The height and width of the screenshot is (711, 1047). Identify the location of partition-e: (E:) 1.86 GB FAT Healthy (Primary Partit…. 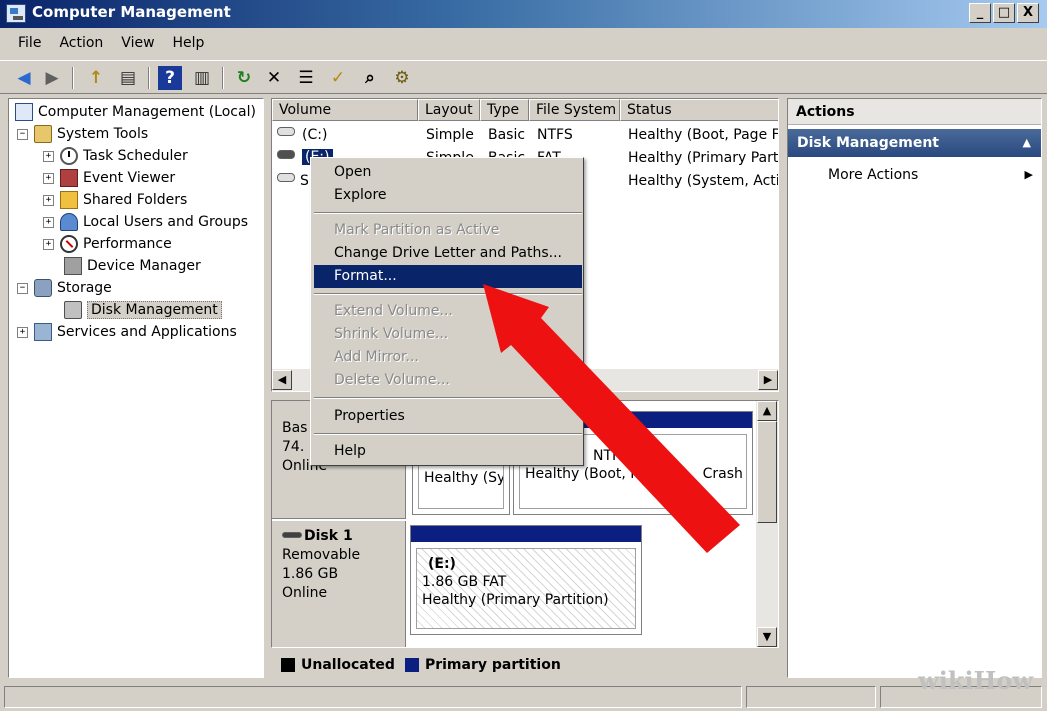
(526, 580).